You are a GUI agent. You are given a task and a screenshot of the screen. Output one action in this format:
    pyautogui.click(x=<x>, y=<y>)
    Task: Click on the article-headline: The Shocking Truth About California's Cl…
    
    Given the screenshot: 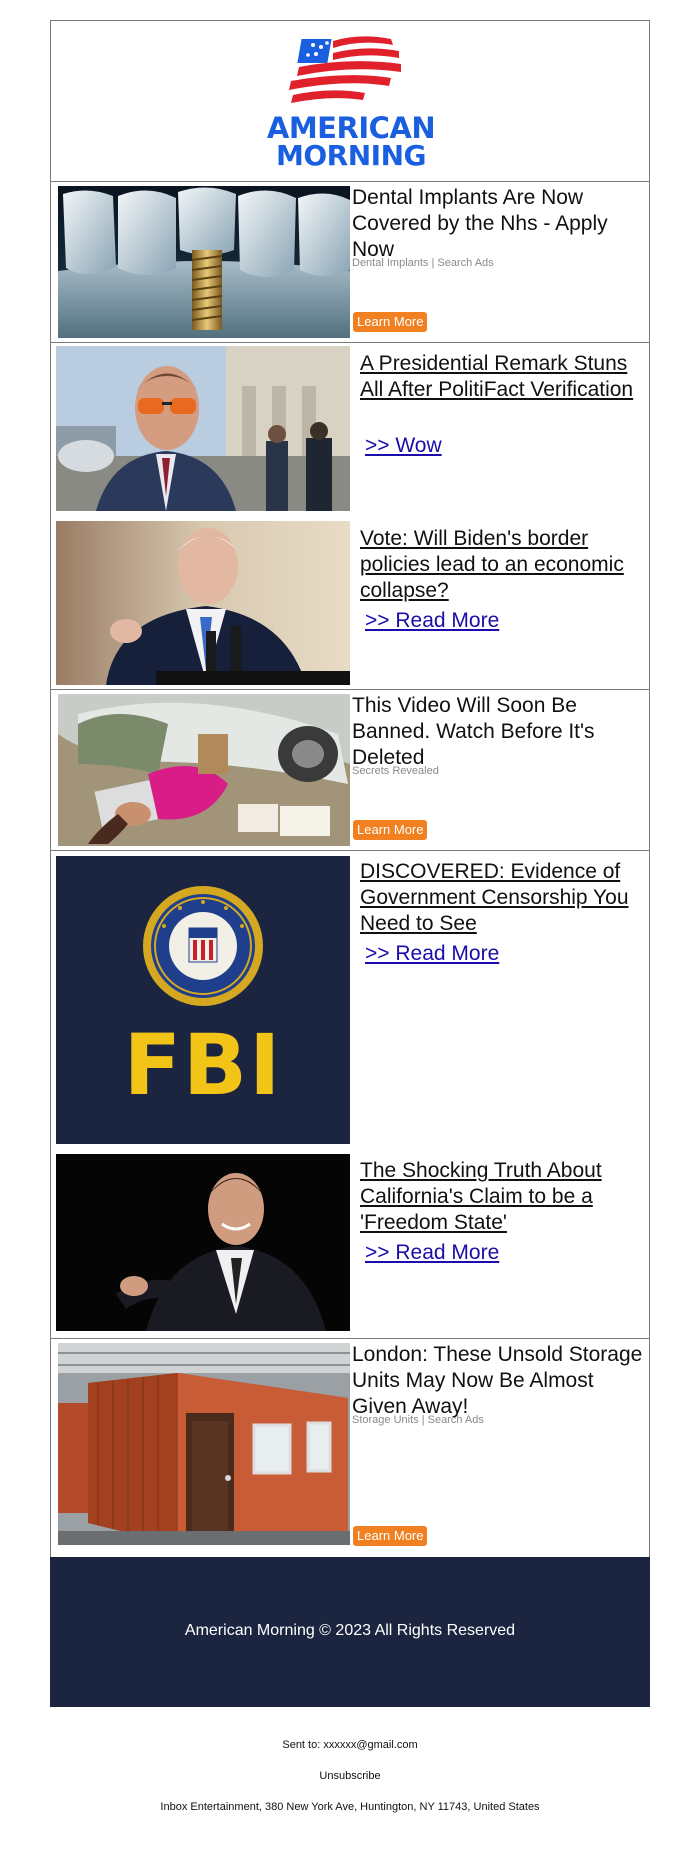 What is the action you would take?
    pyautogui.click(x=502, y=1197)
    